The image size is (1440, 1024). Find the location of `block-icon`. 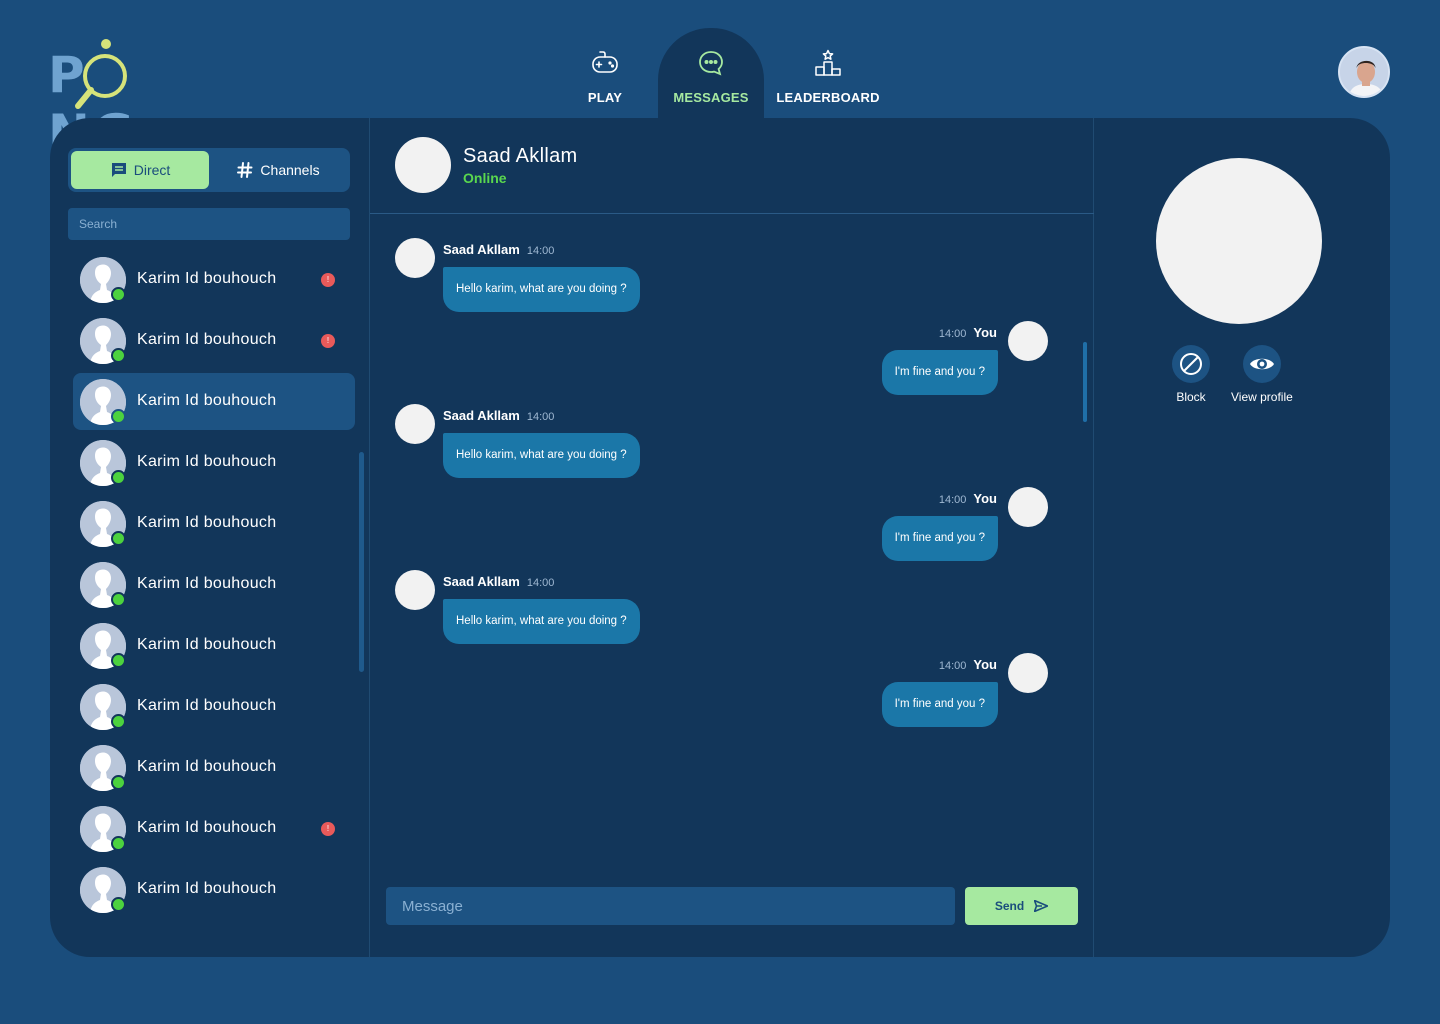

block-icon is located at coordinates (1191, 364).